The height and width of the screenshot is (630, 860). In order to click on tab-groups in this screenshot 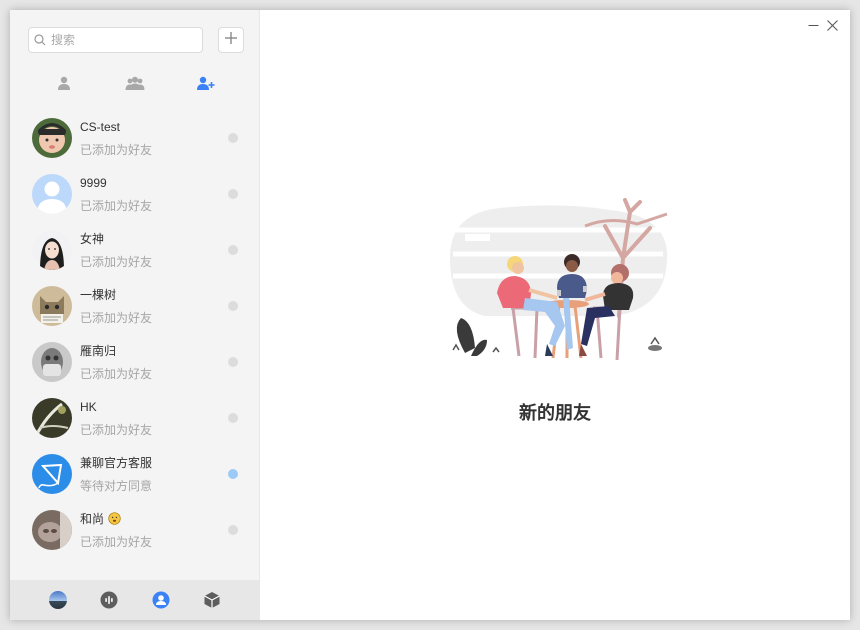, I will do `click(135, 85)`.